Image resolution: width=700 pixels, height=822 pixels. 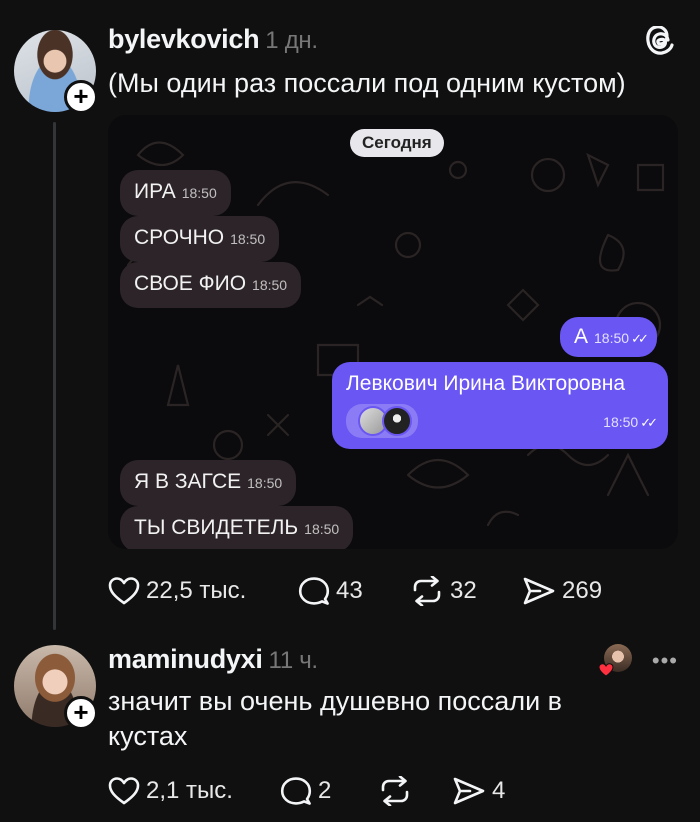 I want to click on share-button: 269, so click(x=562, y=591).